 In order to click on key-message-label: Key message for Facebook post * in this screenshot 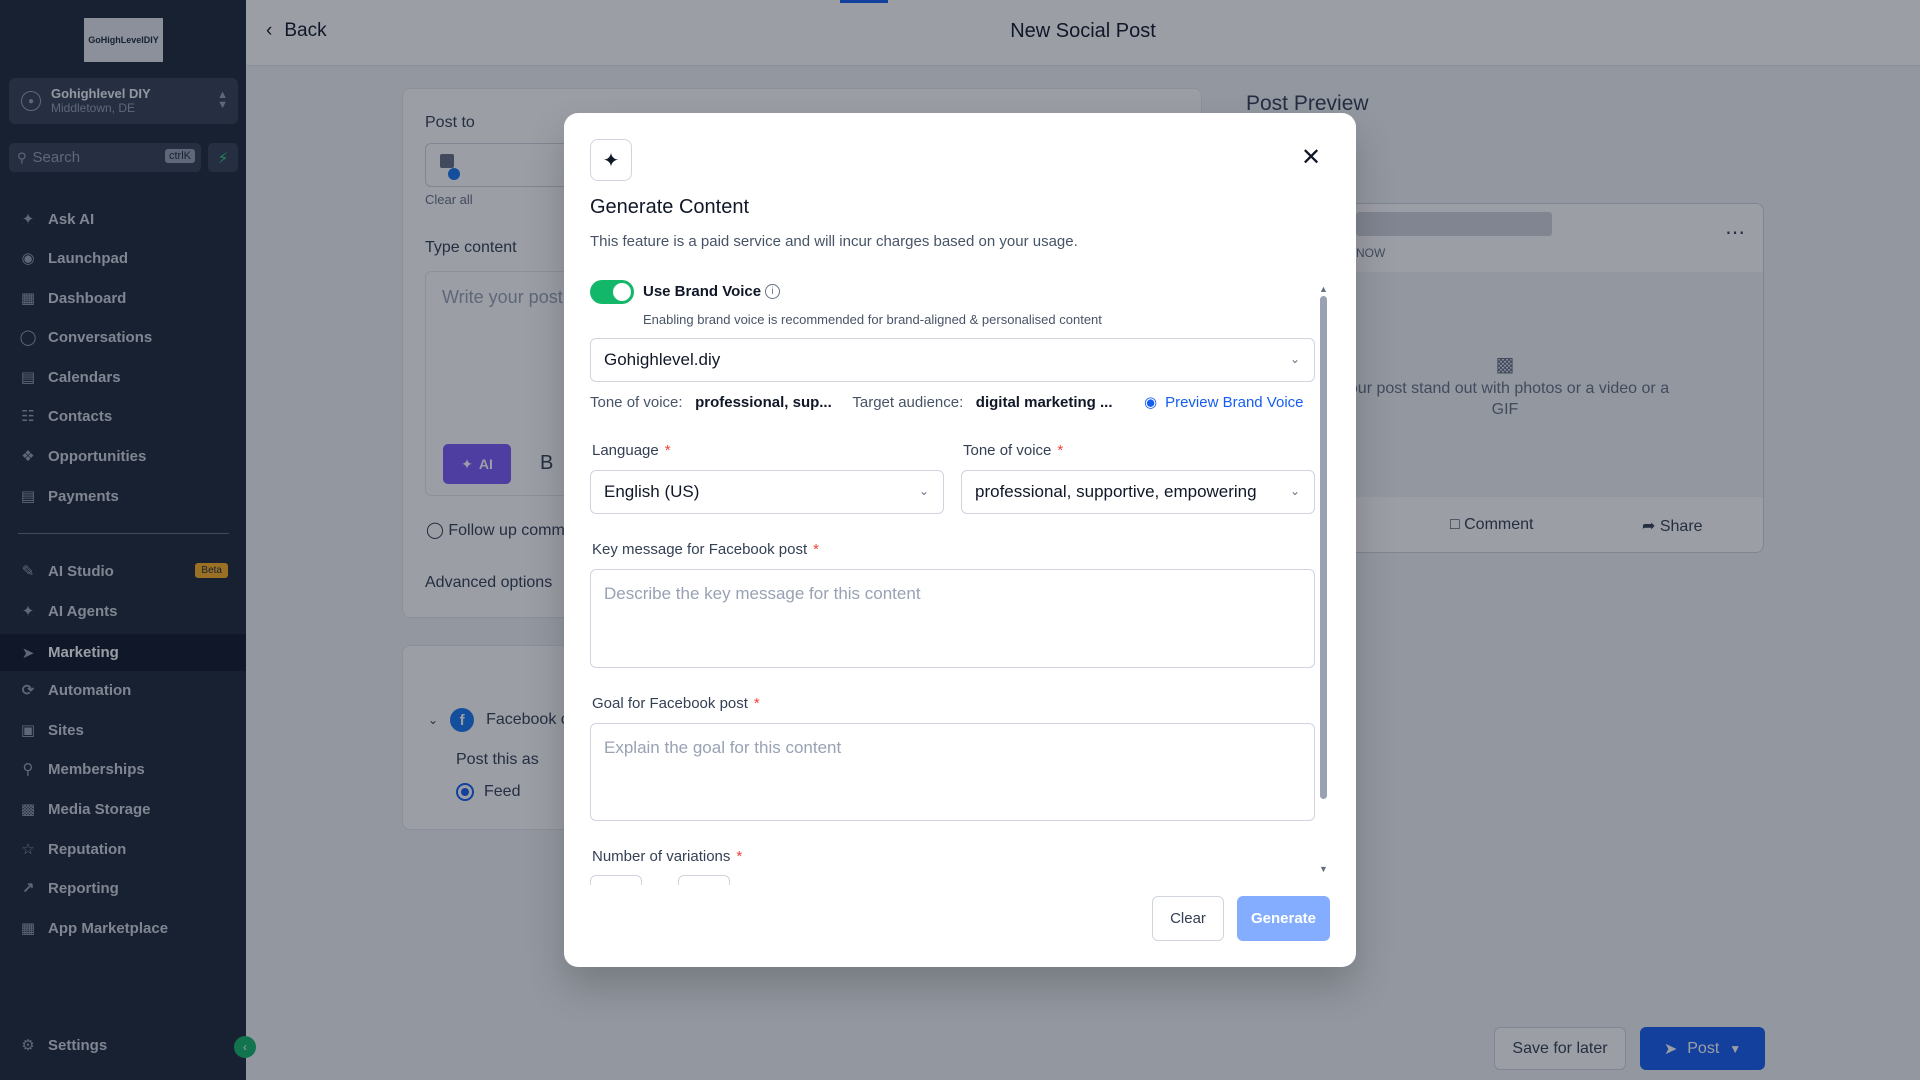, I will do `click(705, 549)`.